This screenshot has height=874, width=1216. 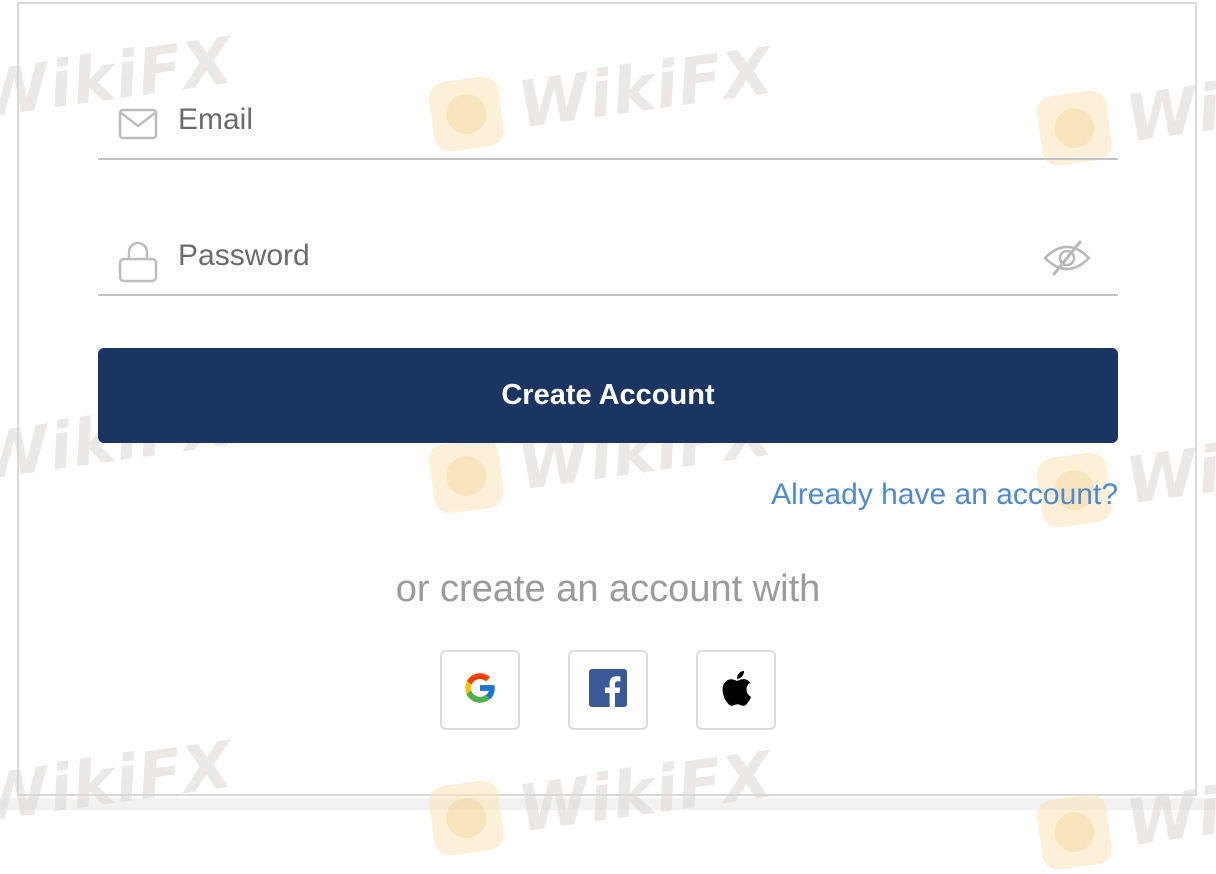 I want to click on facebook-signup-button, so click(x=608, y=690).